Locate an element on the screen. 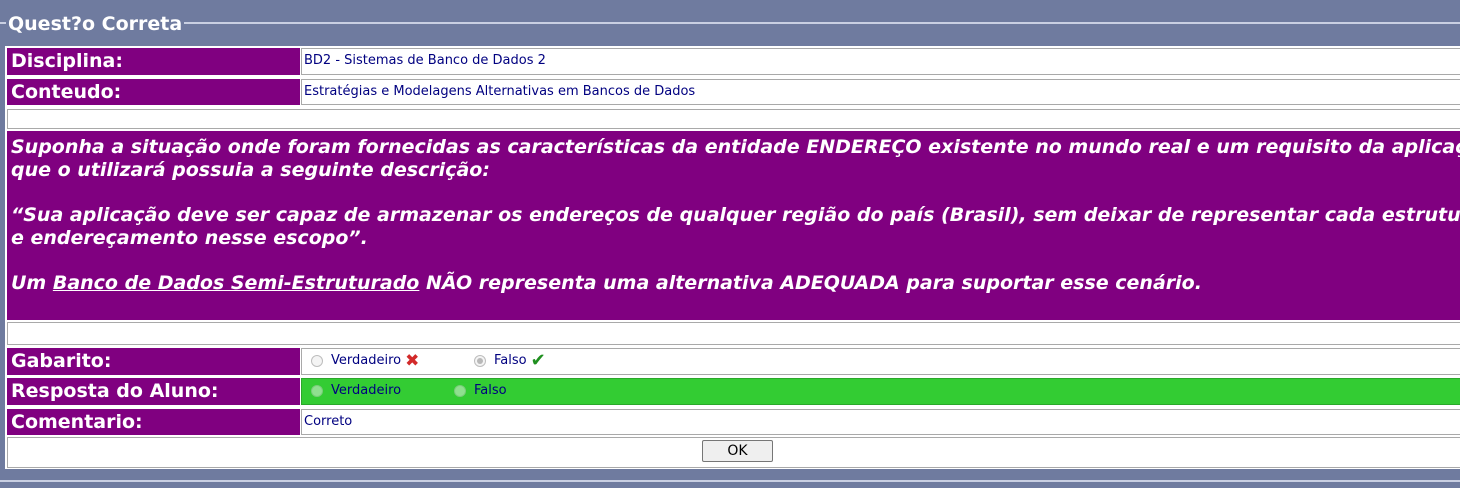 The height and width of the screenshot is (488, 1460). spacer-row-top is located at coordinates (732, 119).